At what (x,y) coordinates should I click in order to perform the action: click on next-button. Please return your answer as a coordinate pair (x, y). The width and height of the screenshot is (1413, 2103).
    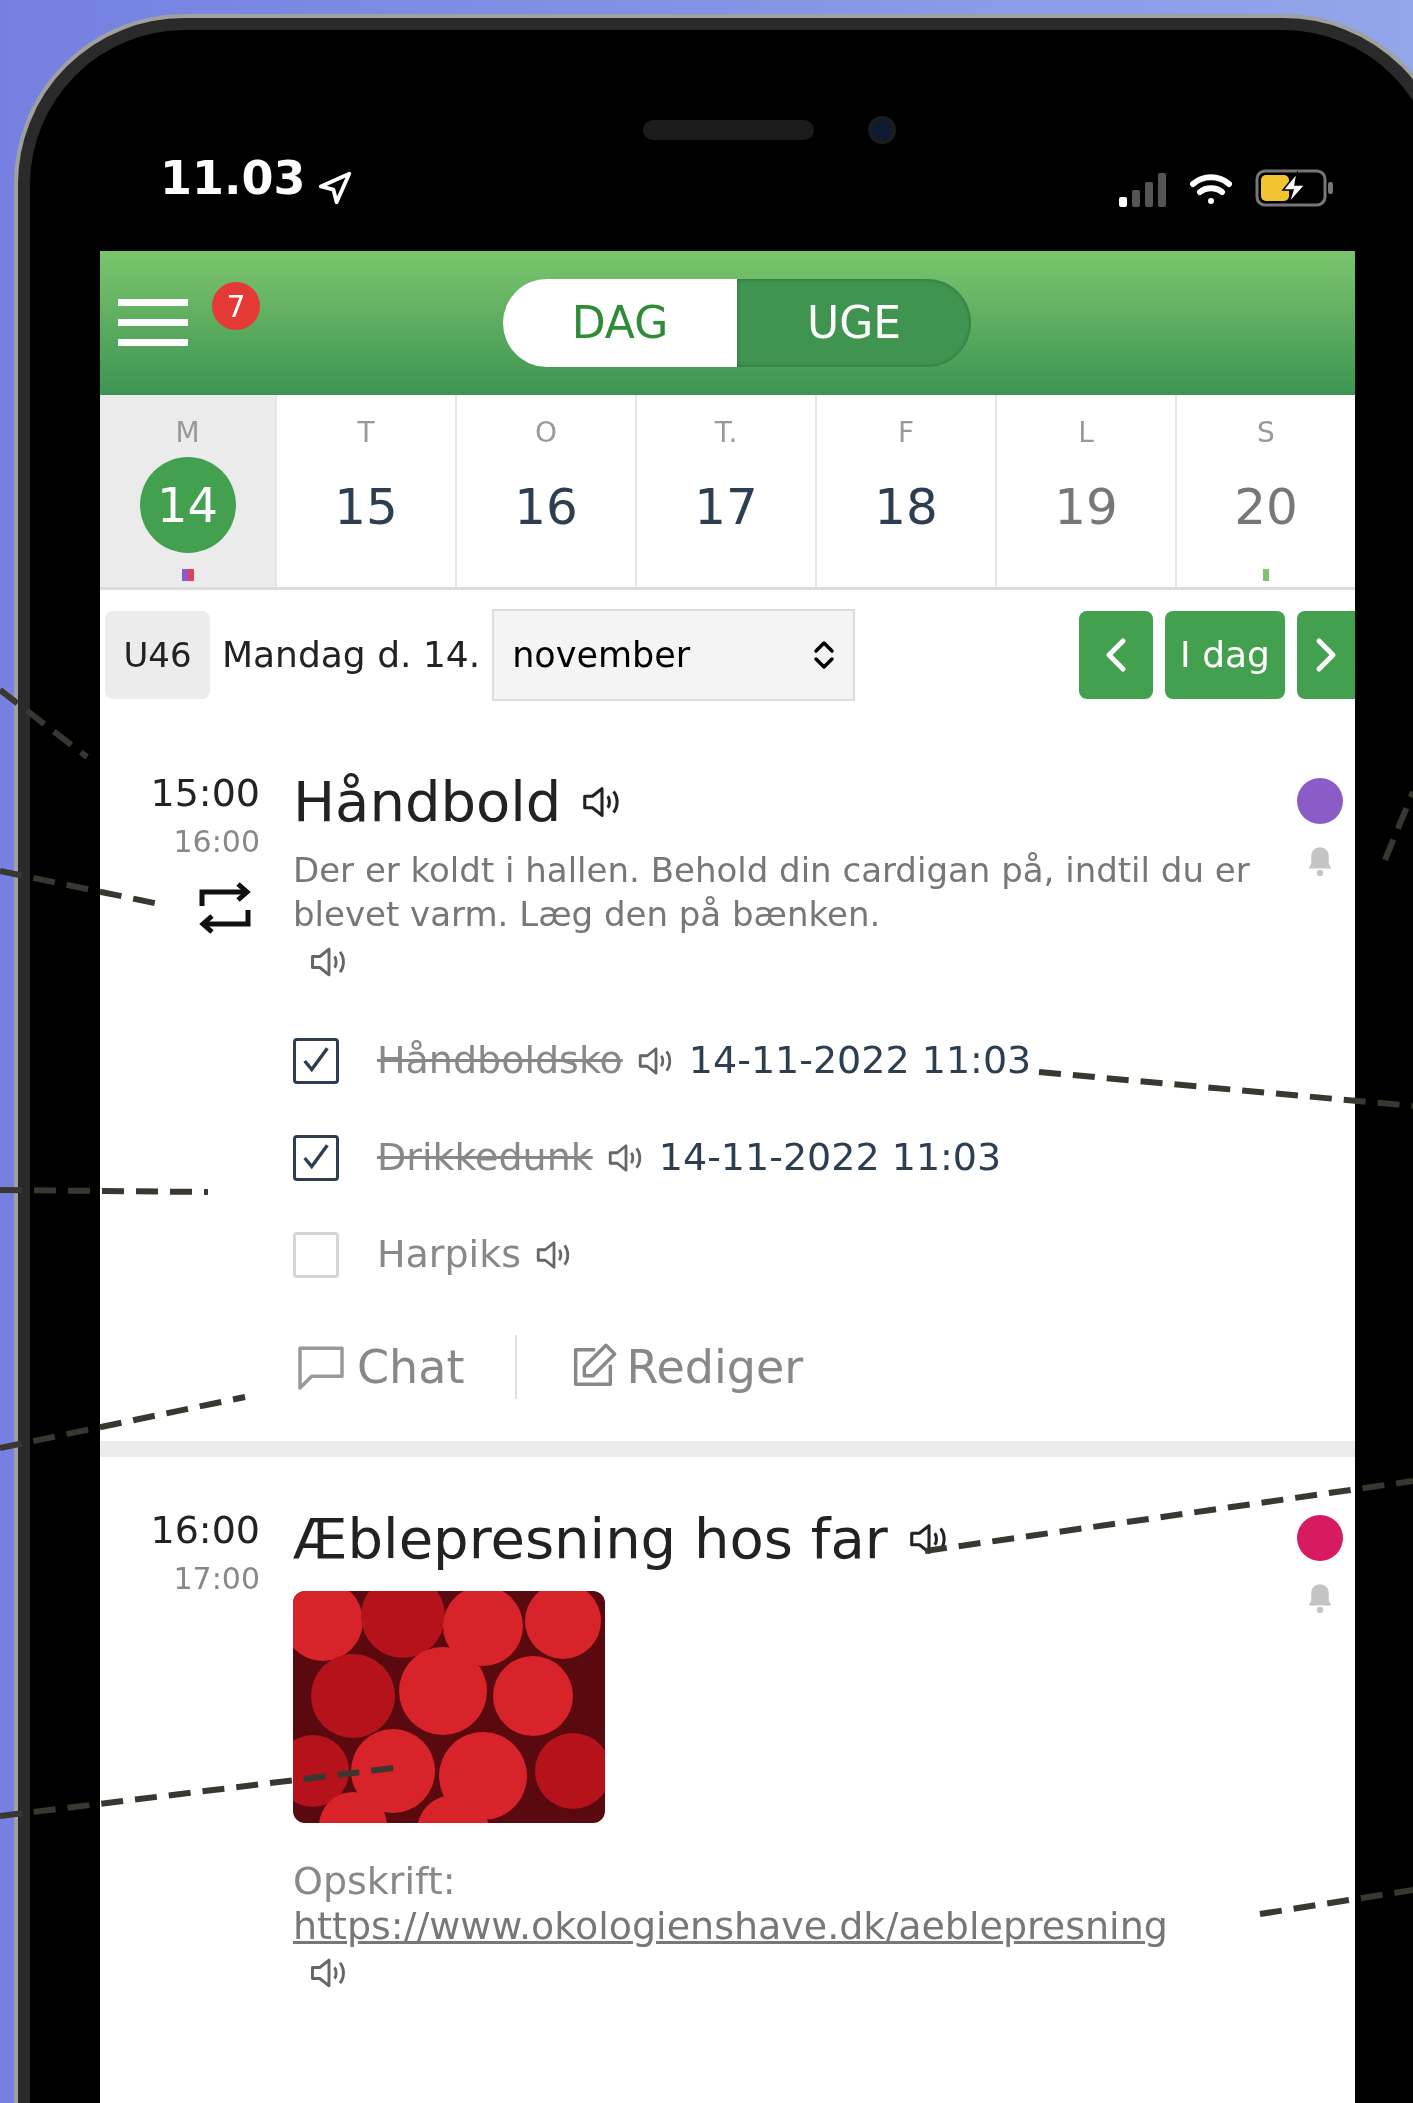
    Looking at the image, I should click on (1326, 655).